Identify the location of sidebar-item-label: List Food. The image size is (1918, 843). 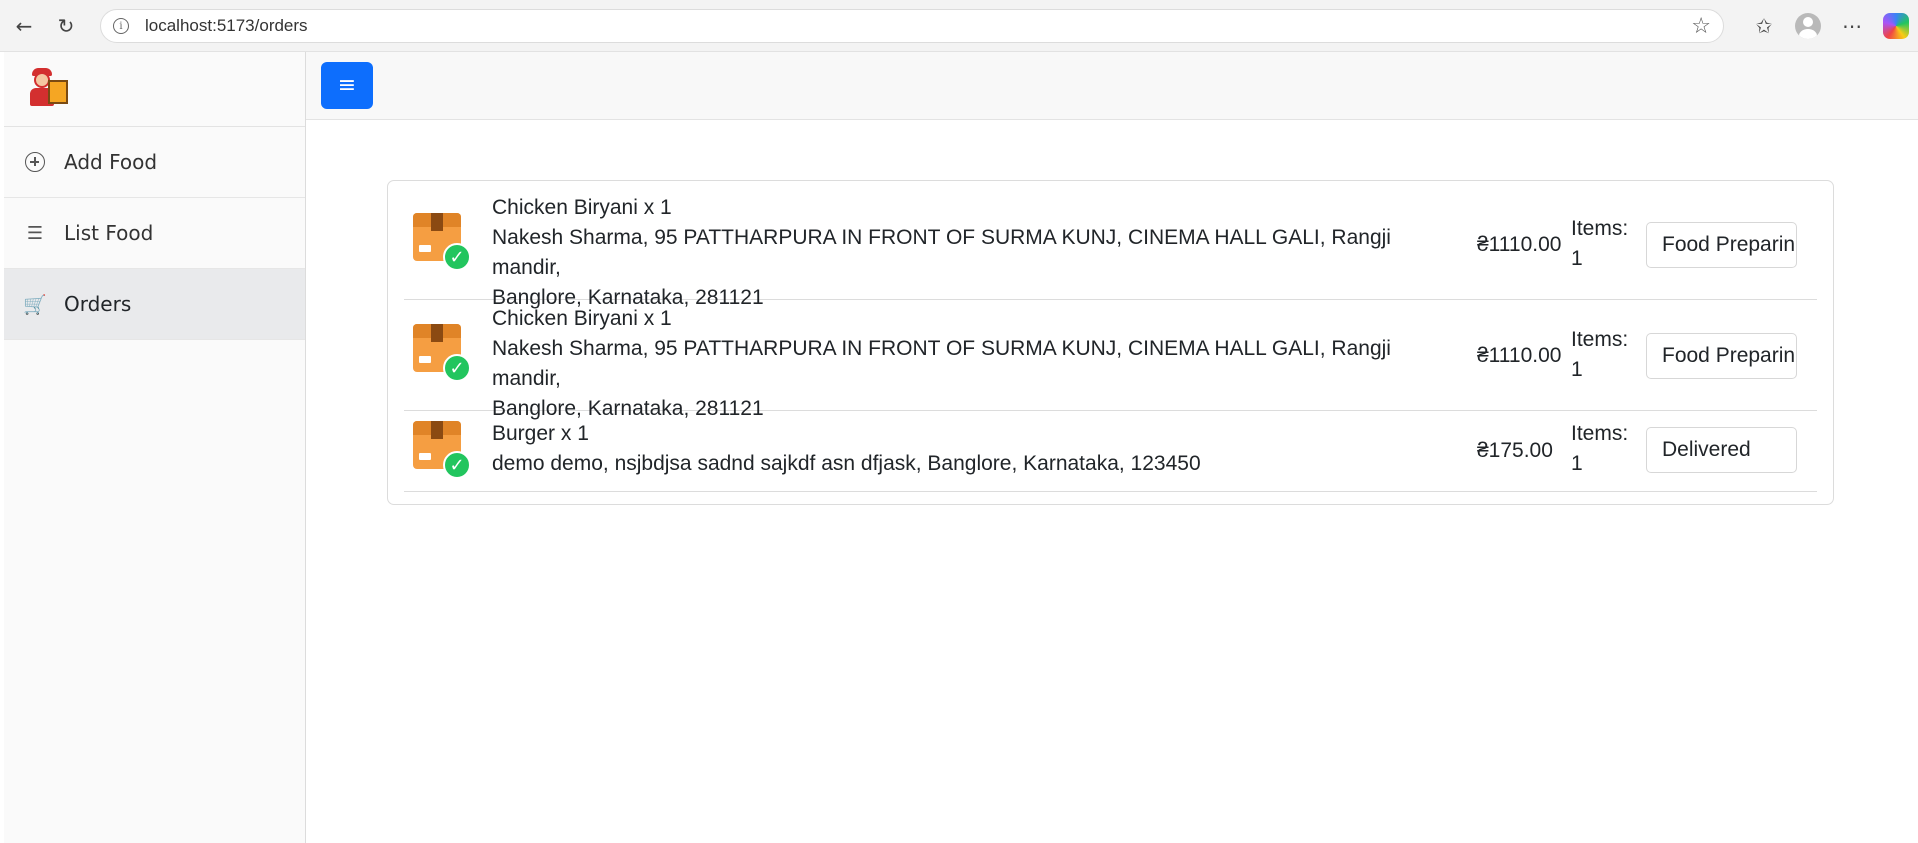
(109, 233).